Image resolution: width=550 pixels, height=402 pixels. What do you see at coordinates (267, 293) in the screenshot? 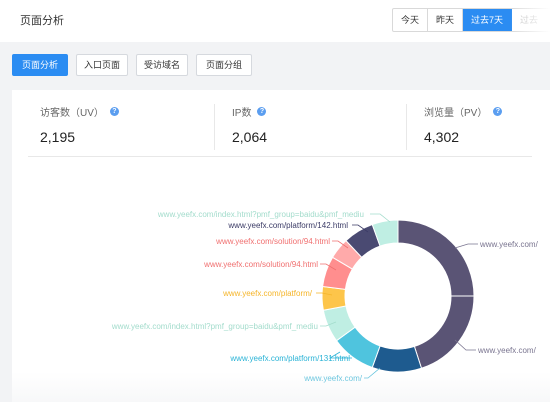
I see `slice-label: www.yeefx.com/platform/` at bounding box center [267, 293].